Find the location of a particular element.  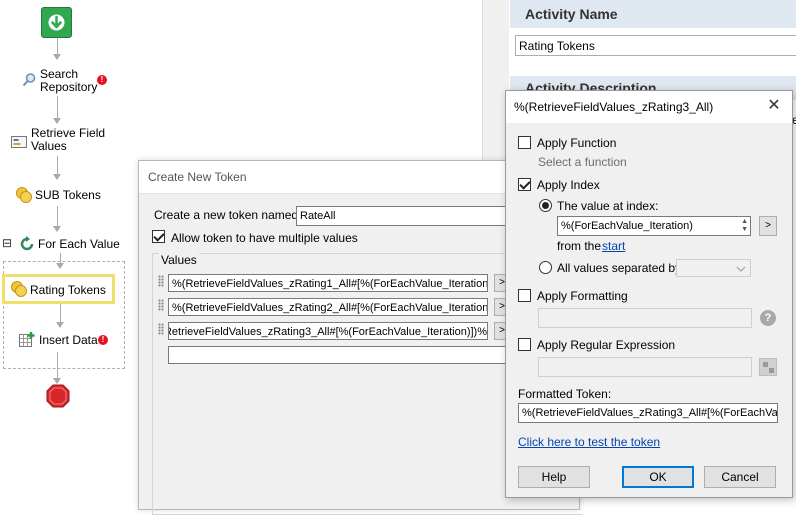

activity-name-header: Activity Name is located at coordinates (653, 14).